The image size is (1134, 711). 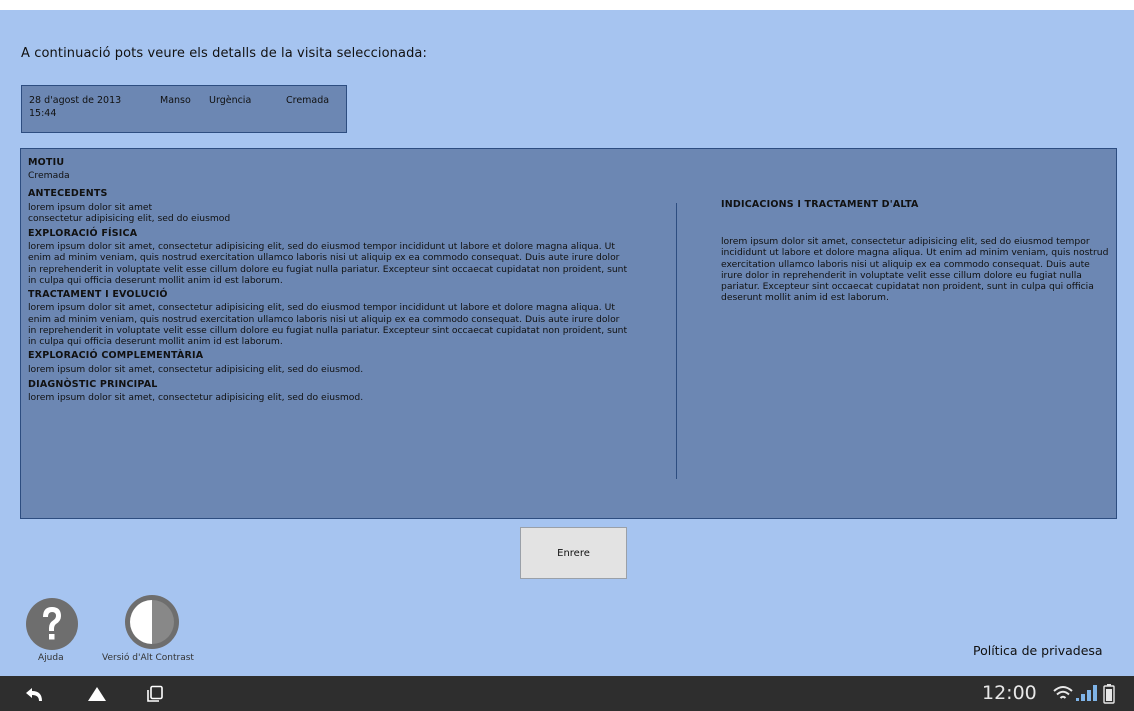 I want to click on back-icon, so click(x=34, y=694).